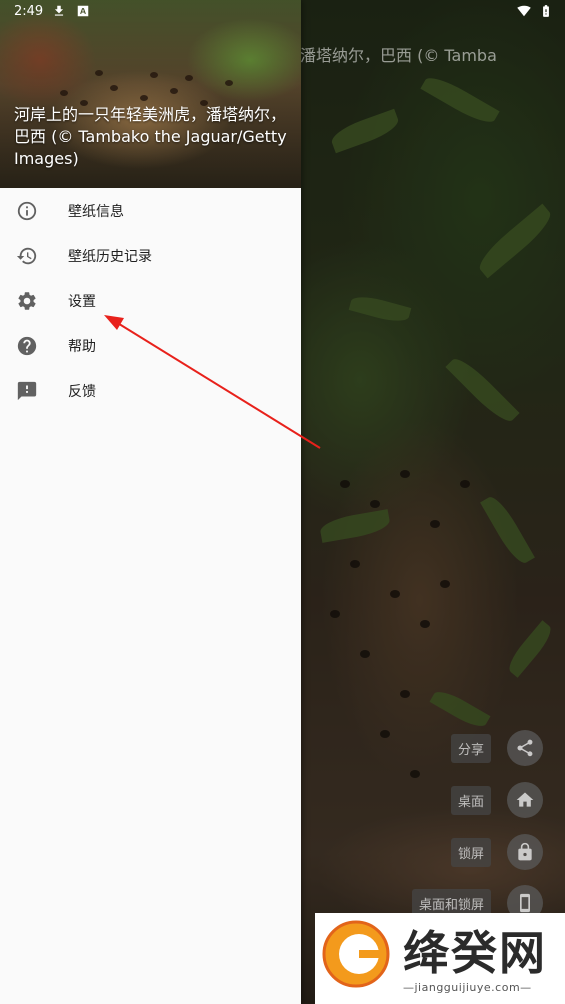  I want to click on watermark-logo-icon, so click(356, 954).